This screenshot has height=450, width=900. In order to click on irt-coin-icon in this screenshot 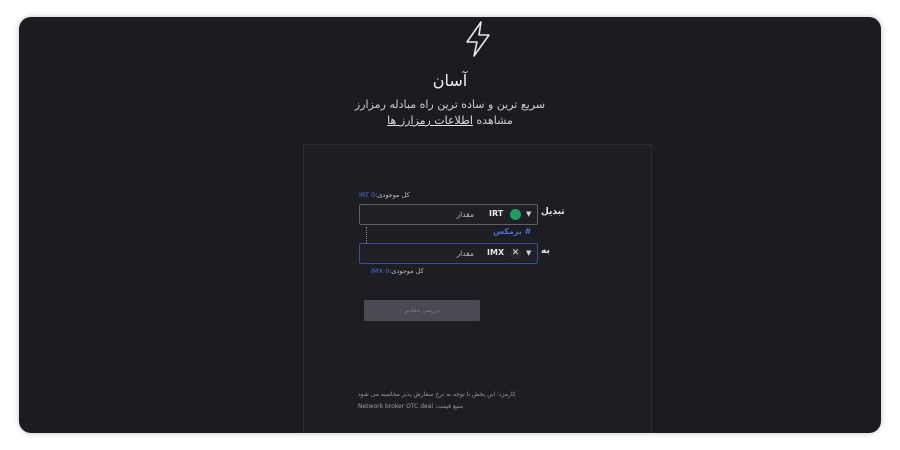, I will do `click(515, 214)`.